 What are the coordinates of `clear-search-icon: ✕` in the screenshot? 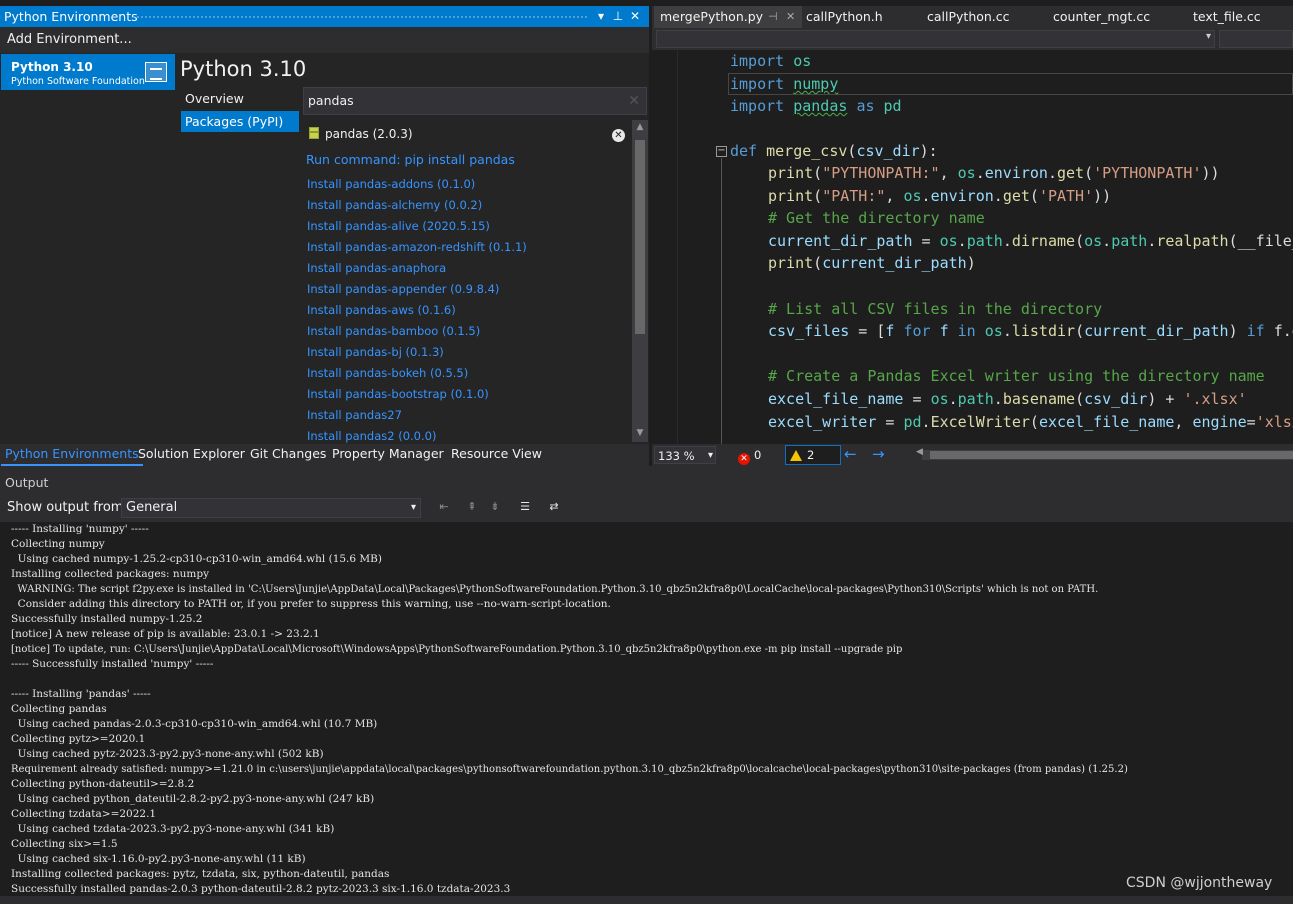 It's located at (634, 101).